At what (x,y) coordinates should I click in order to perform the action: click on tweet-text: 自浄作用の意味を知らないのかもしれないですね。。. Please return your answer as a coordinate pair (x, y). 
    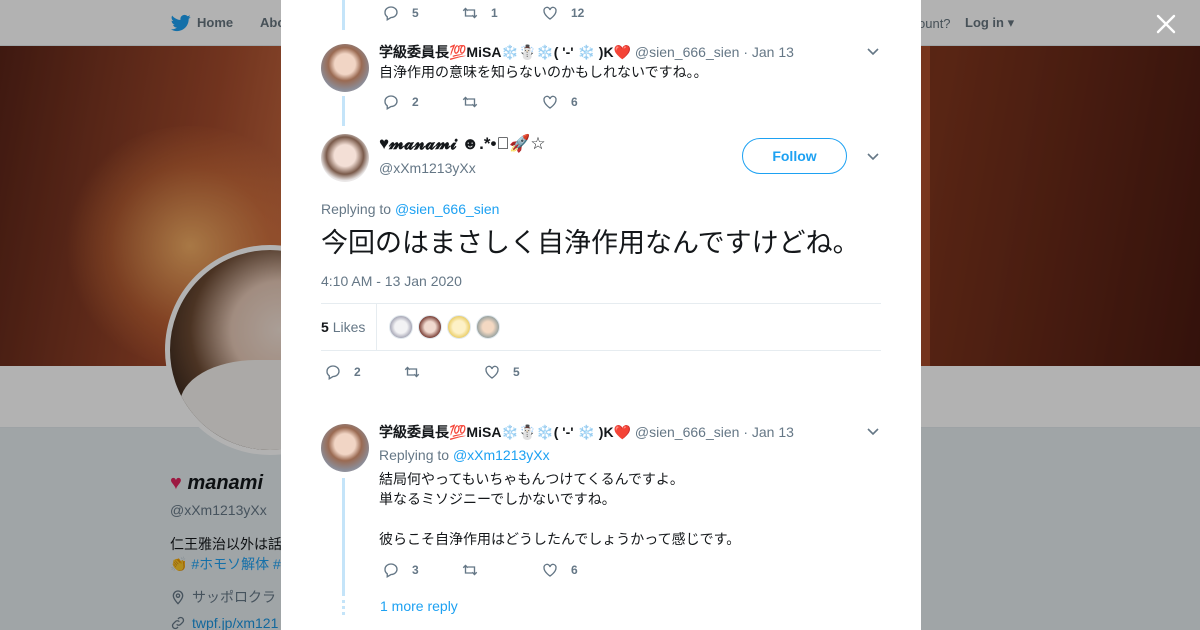
    Looking at the image, I should click on (543, 72).